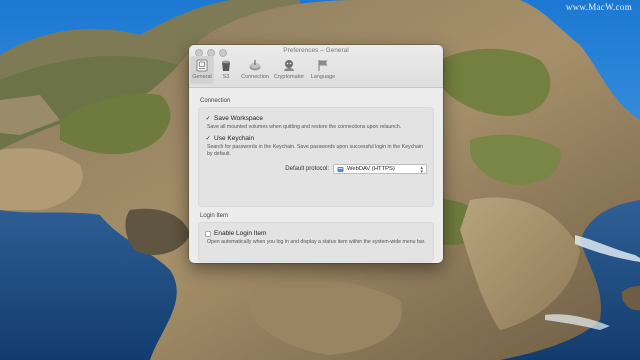 The image size is (640, 360). What do you see at coordinates (208, 139) in the screenshot?
I see `use-keychain-checkbox: ✓` at bounding box center [208, 139].